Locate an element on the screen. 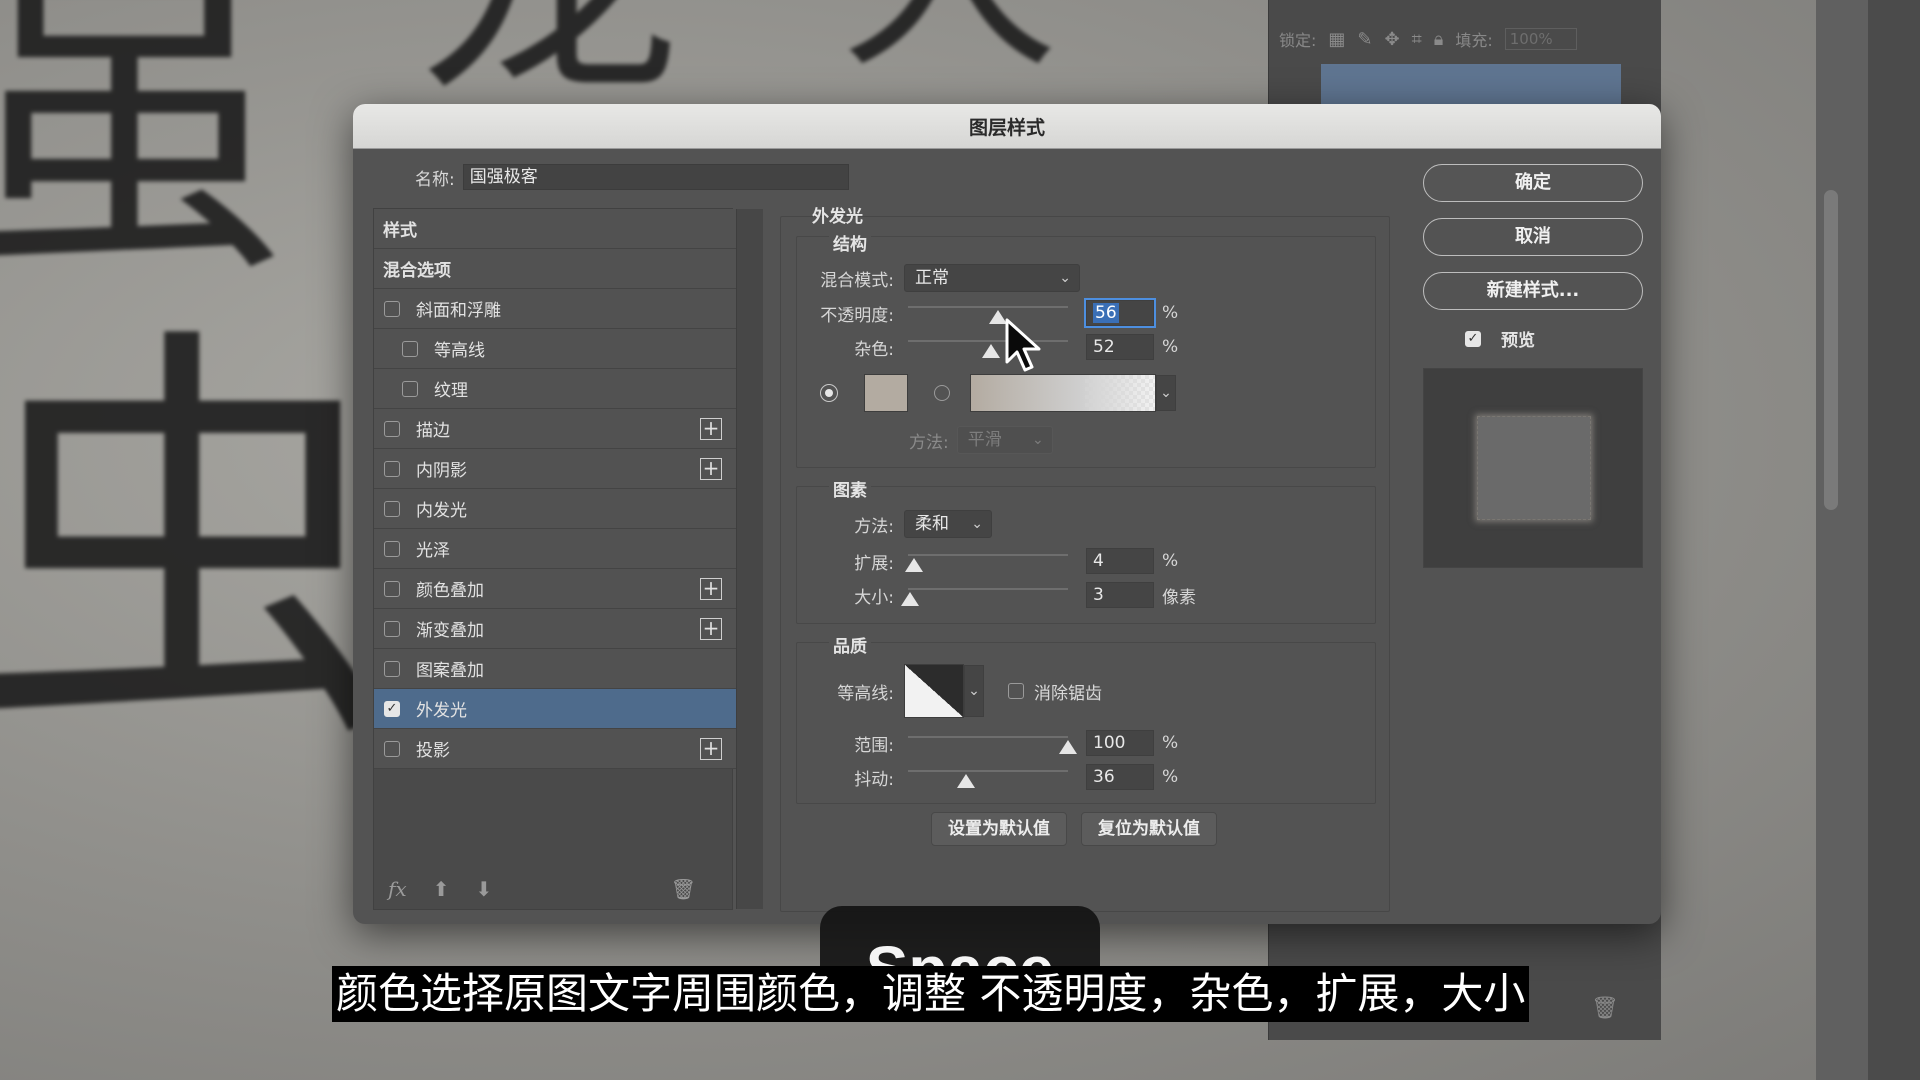 The height and width of the screenshot is (1080, 1920). size-label: 大小: is located at coordinates (874, 597).